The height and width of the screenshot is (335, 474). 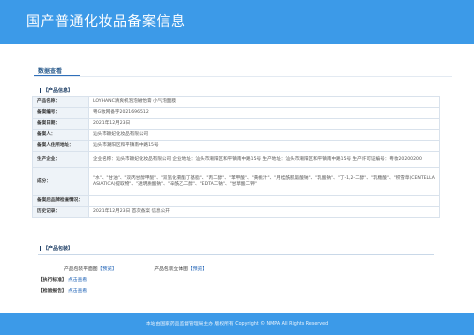 I want to click on info-key: 备案日期：, so click(x=60, y=124).